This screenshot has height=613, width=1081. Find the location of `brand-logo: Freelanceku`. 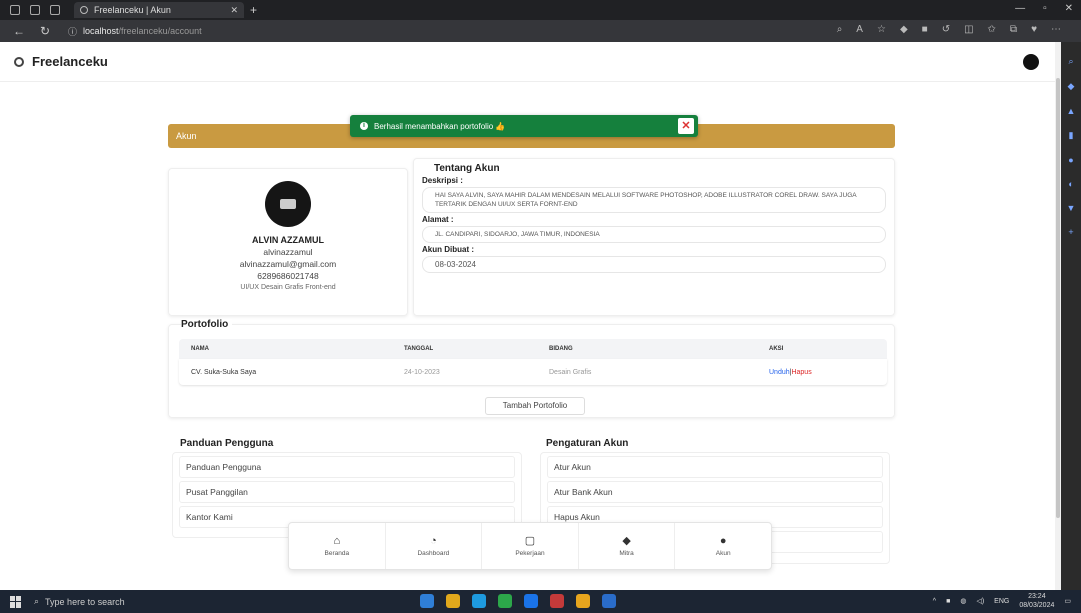

brand-logo: Freelanceku is located at coordinates (61, 61).